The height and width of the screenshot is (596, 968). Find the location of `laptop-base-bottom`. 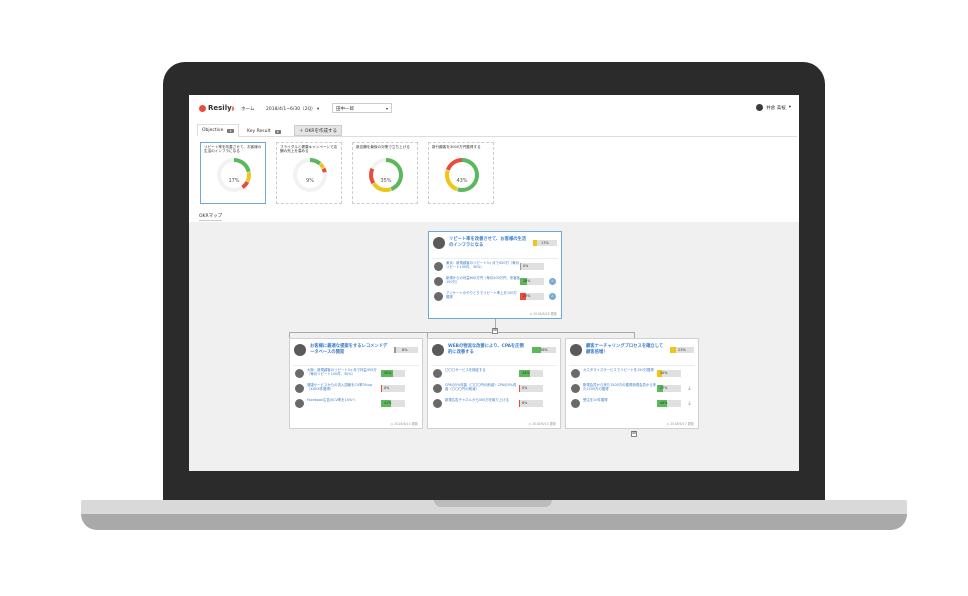

laptop-base-bottom is located at coordinates (494, 522).